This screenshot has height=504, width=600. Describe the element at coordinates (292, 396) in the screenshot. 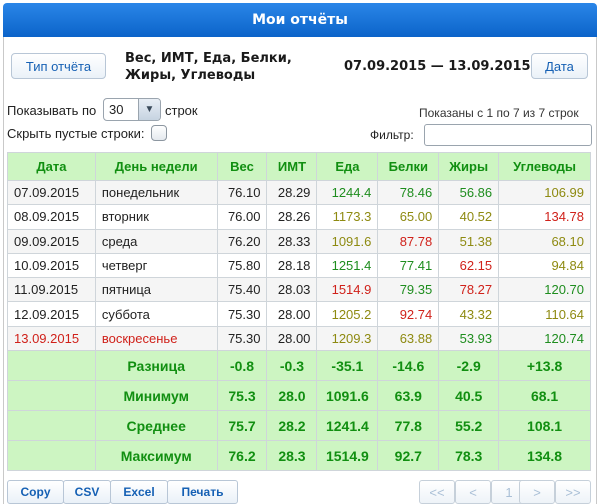

I see `summary-bmi: 28.0` at that location.